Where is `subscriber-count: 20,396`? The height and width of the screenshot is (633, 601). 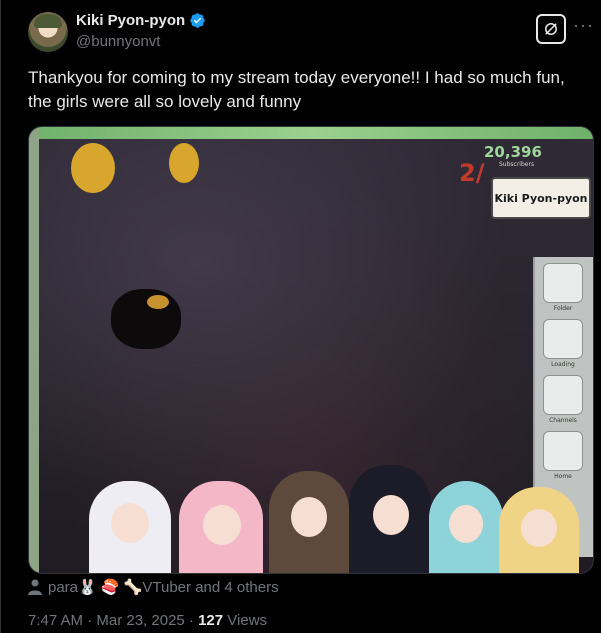
subscriber-count: 20,396 is located at coordinates (513, 152).